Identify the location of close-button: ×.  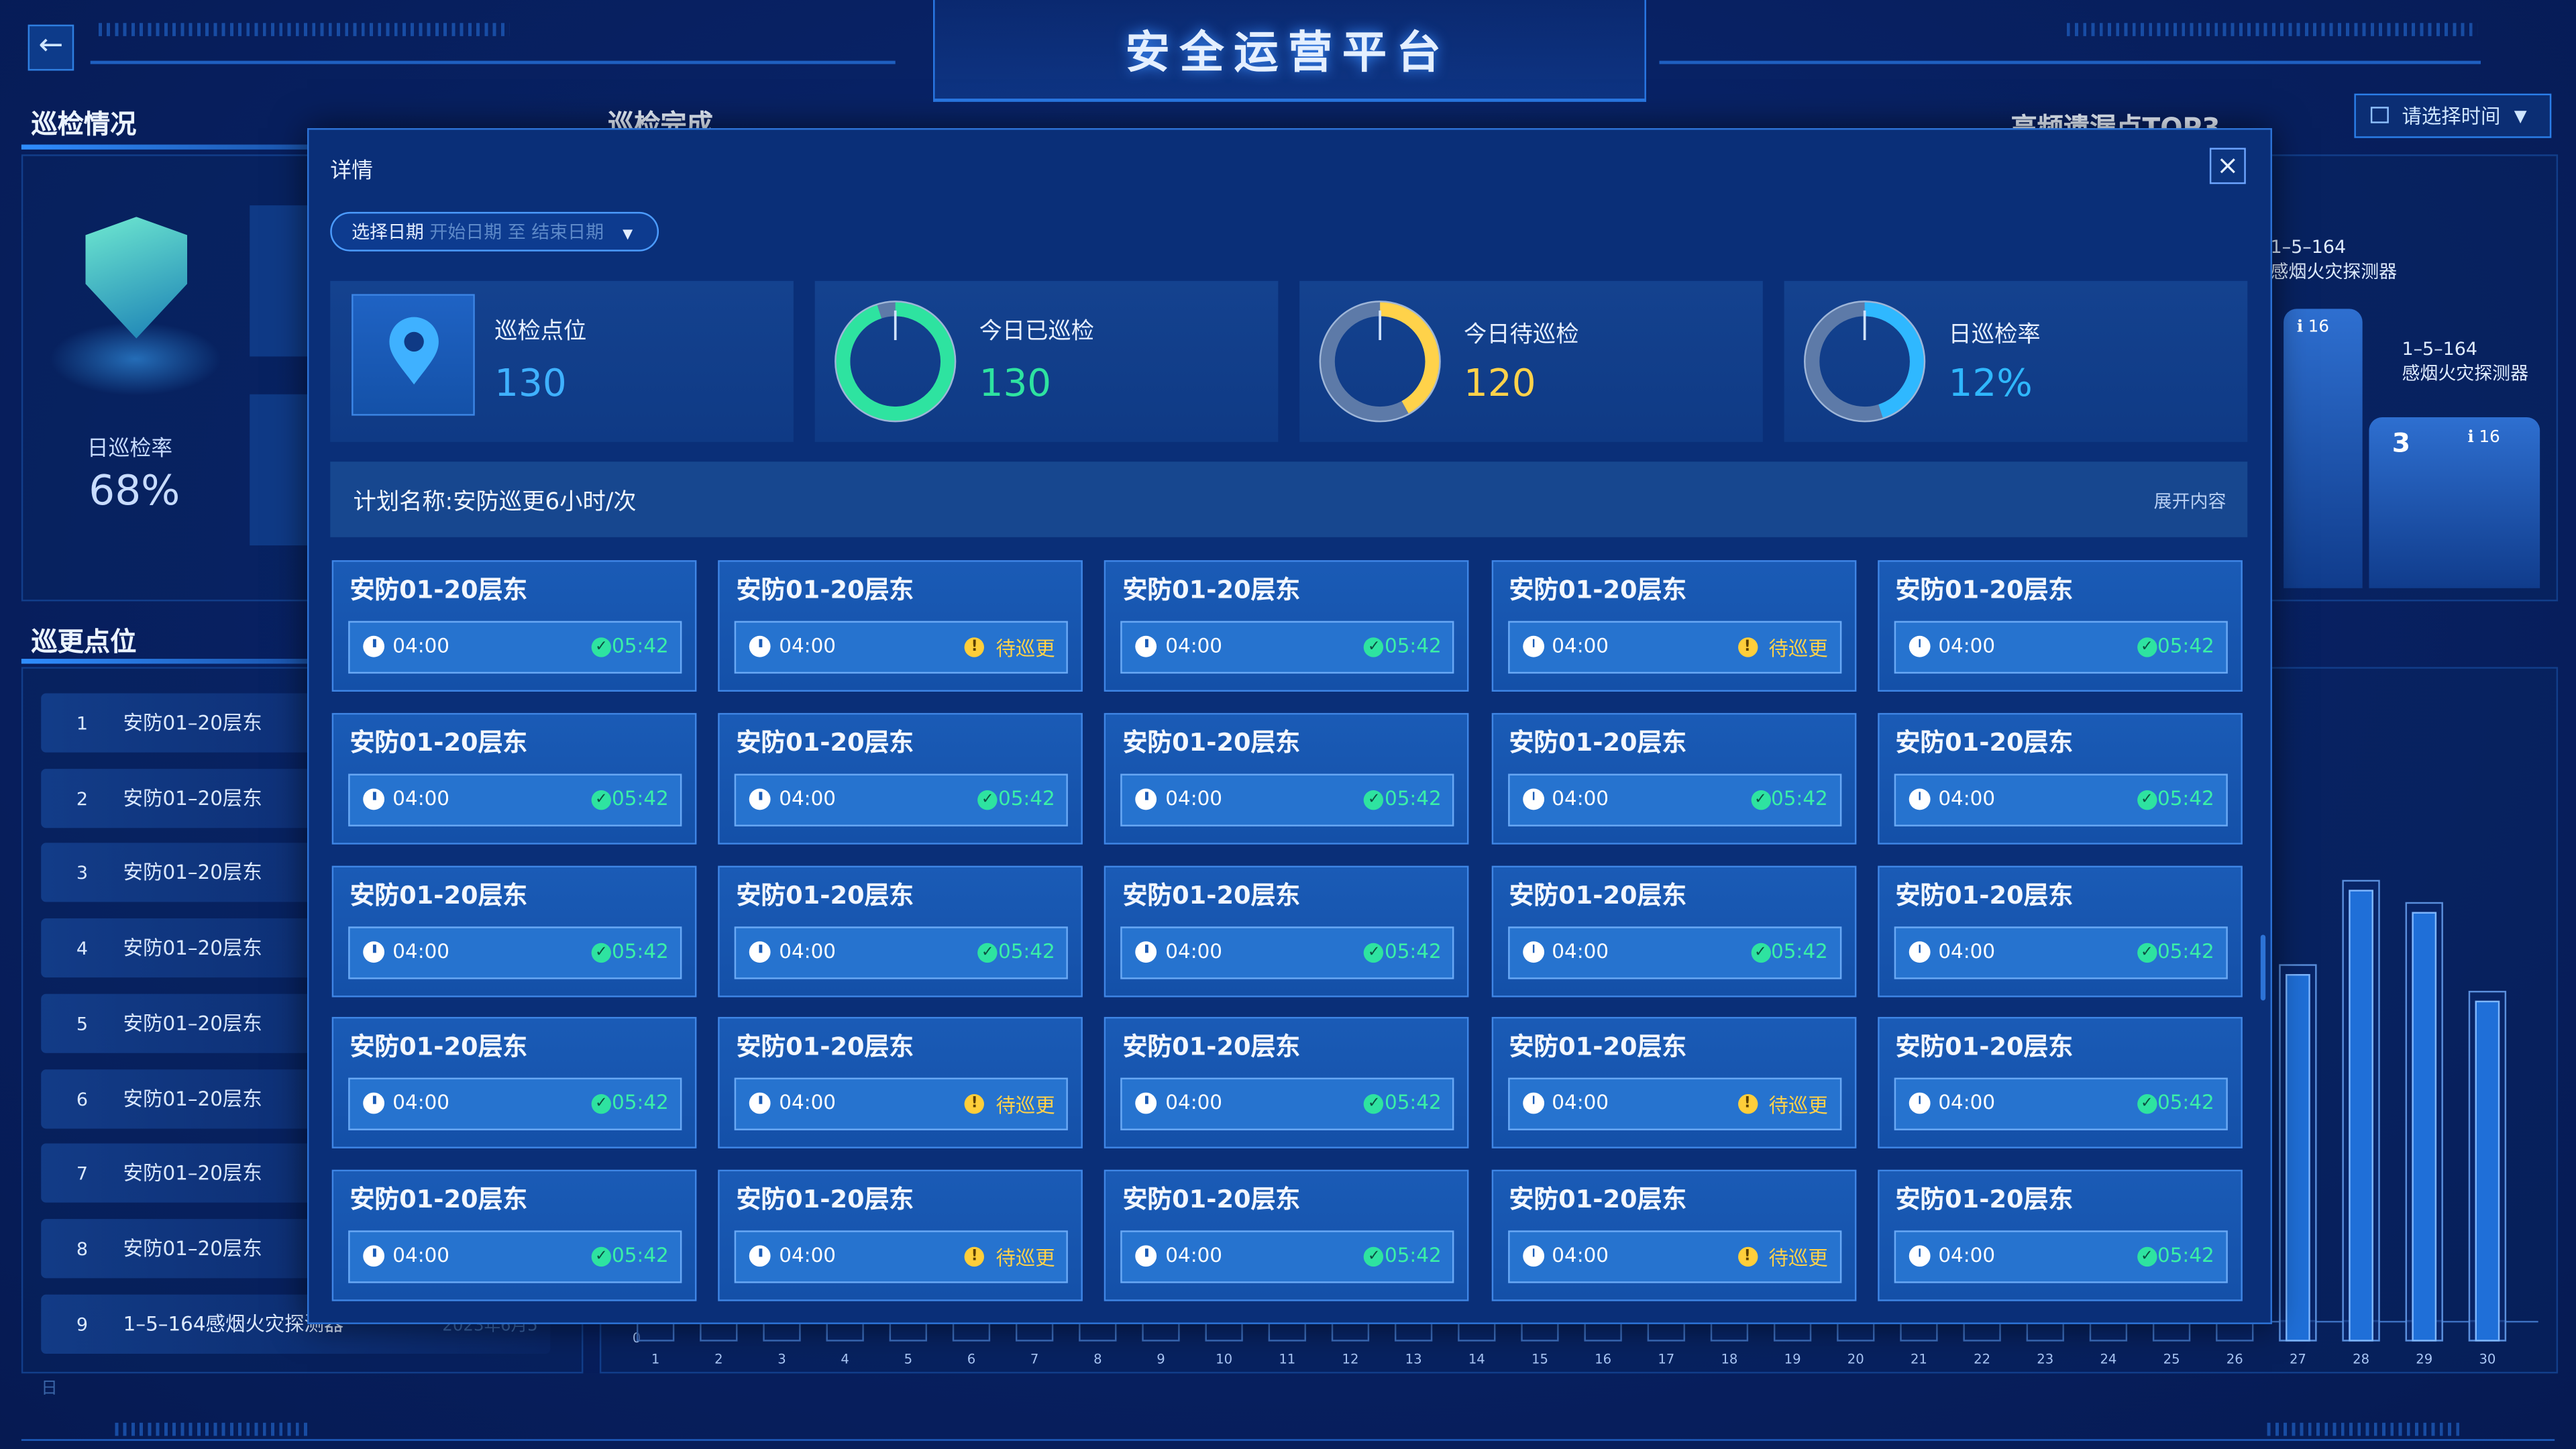
(2227, 166).